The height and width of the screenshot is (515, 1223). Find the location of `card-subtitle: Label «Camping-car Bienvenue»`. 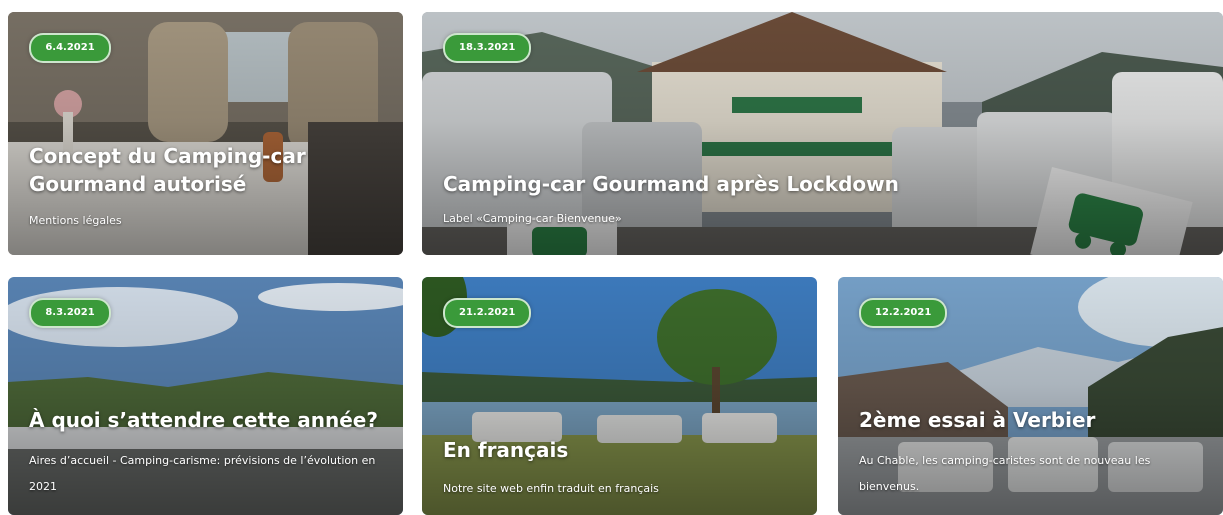

card-subtitle: Label «Camping-car Bienvenue» is located at coordinates (532, 218).